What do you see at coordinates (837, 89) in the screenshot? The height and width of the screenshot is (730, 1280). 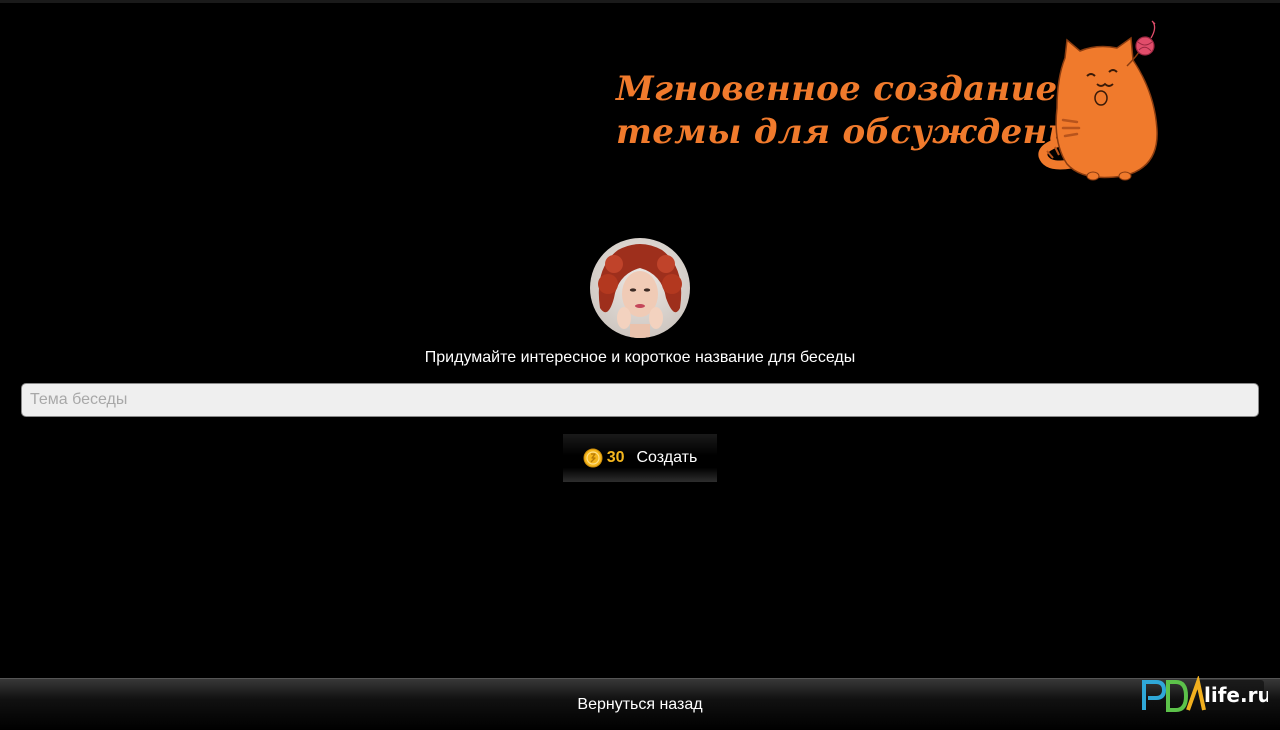 I see `promo-line-1: Мгновенное создание` at bounding box center [837, 89].